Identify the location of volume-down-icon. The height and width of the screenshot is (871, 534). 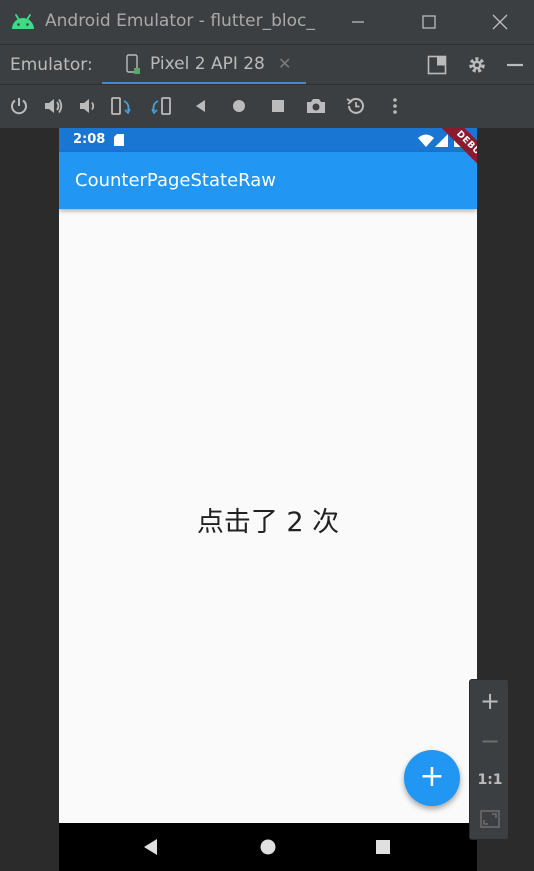
(87, 106).